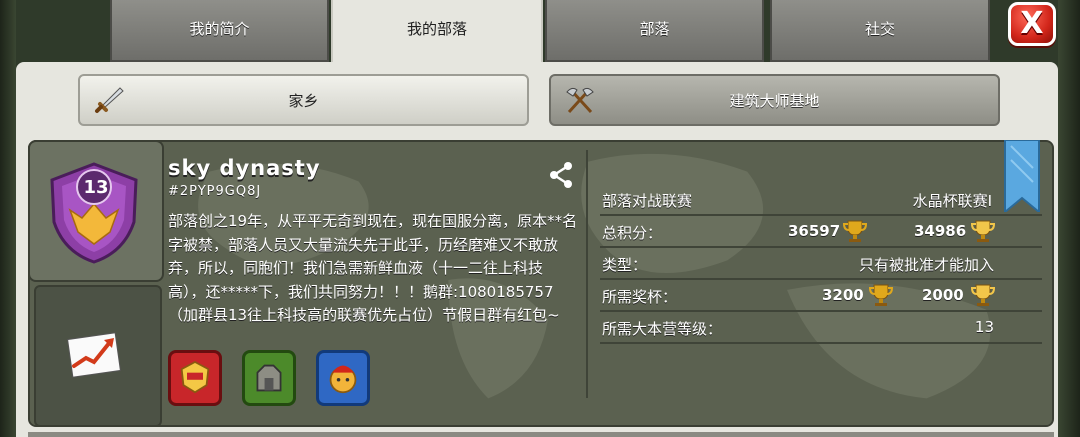  Describe the element at coordinates (1022, 176) in the screenshot. I see `league-ribbon-icon` at that location.